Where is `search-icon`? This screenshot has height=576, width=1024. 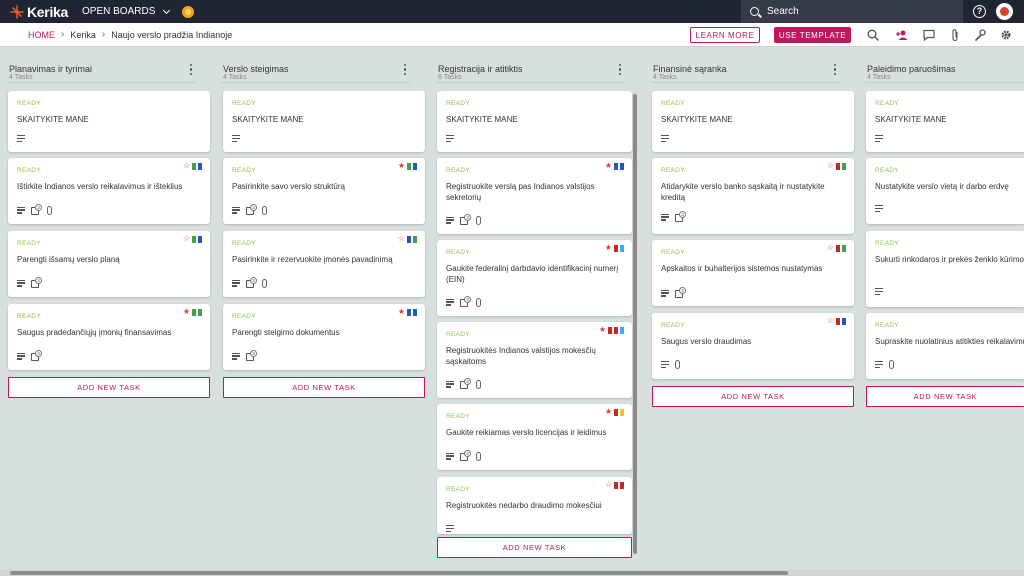 search-icon is located at coordinates (873, 35).